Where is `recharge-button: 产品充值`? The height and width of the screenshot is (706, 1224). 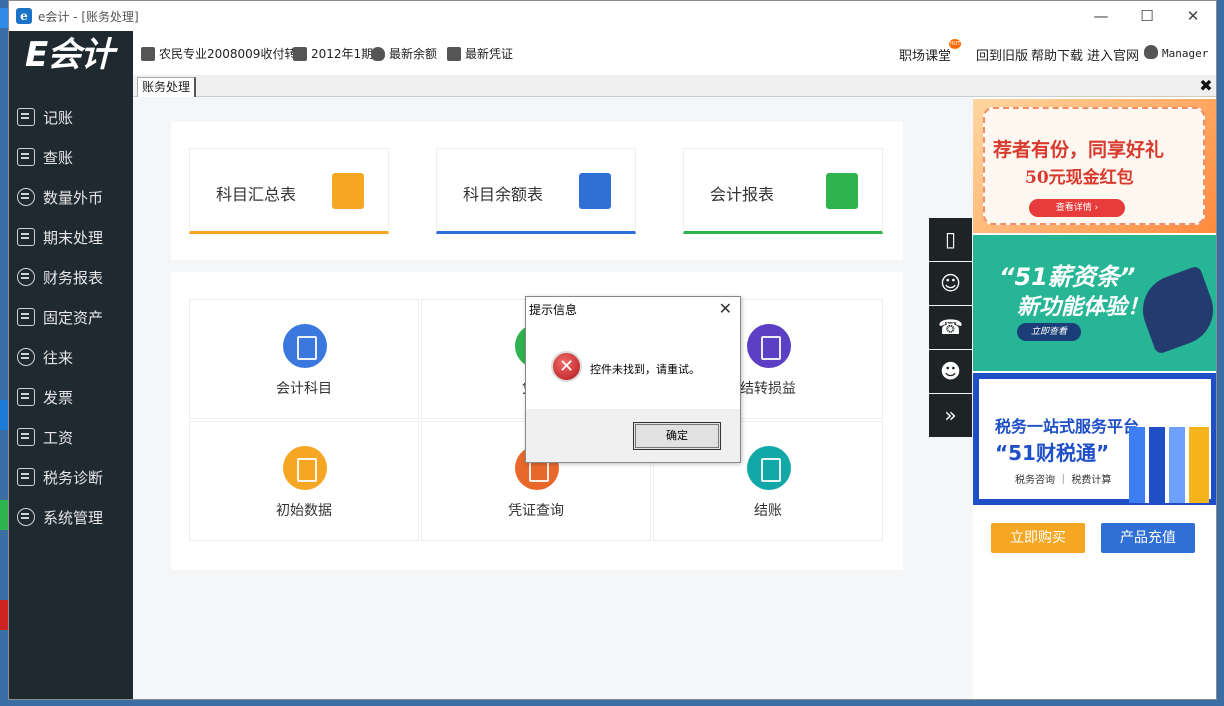 recharge-button: 产品充值 is located at coordinates (1148, 538).